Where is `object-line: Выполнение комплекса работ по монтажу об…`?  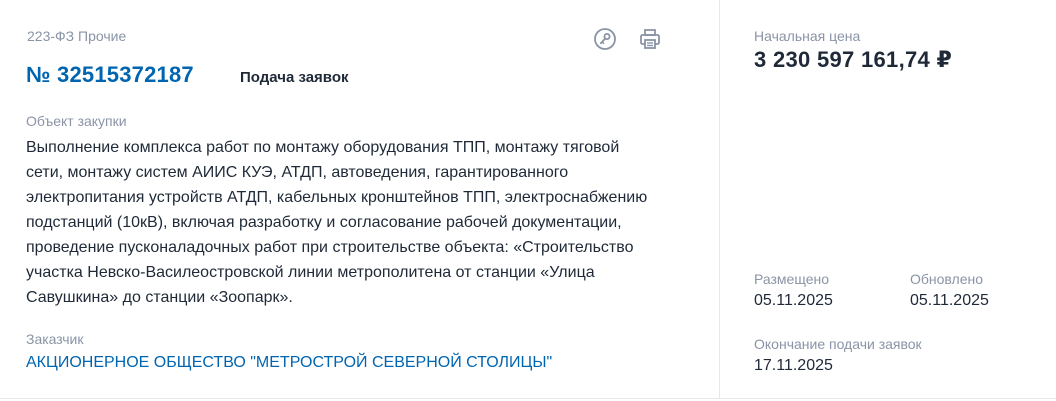 object-line: Выполнение комплекса работ по монтажу об… is located at coordinates (323, 147).